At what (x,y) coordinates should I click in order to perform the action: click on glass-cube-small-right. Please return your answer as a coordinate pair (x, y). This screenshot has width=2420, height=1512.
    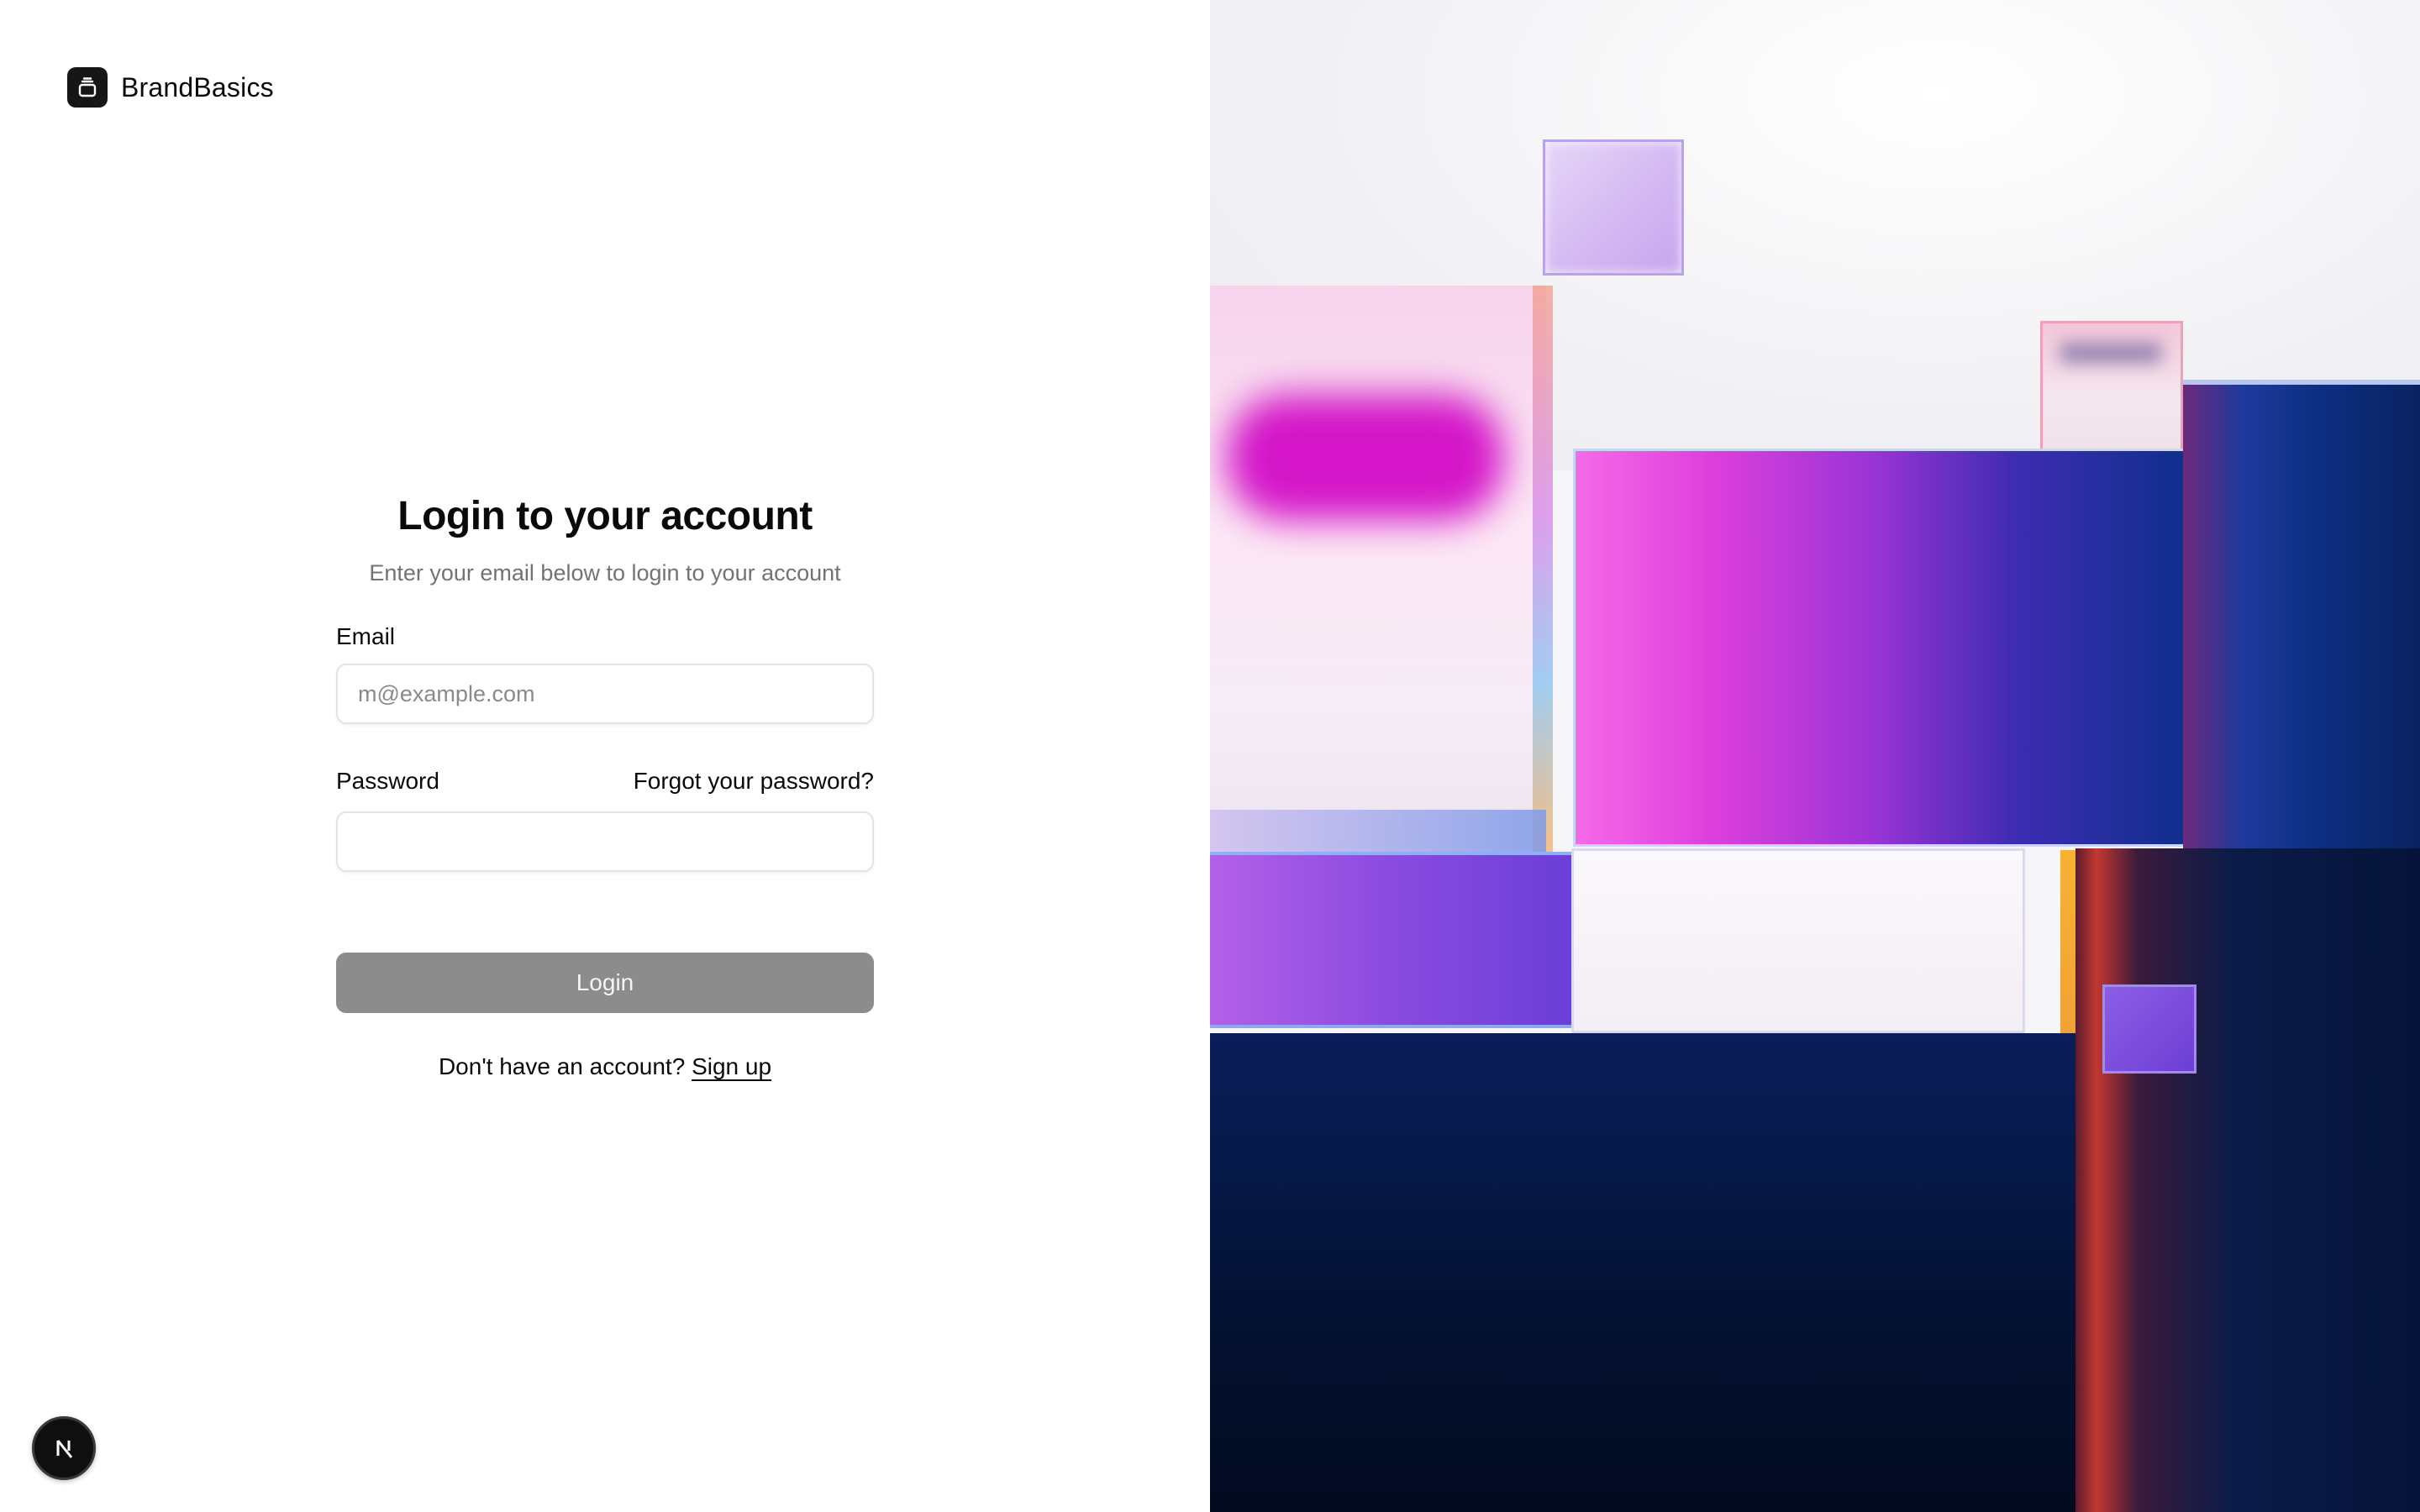
    Looking at the image, I should click on (2111, 386).